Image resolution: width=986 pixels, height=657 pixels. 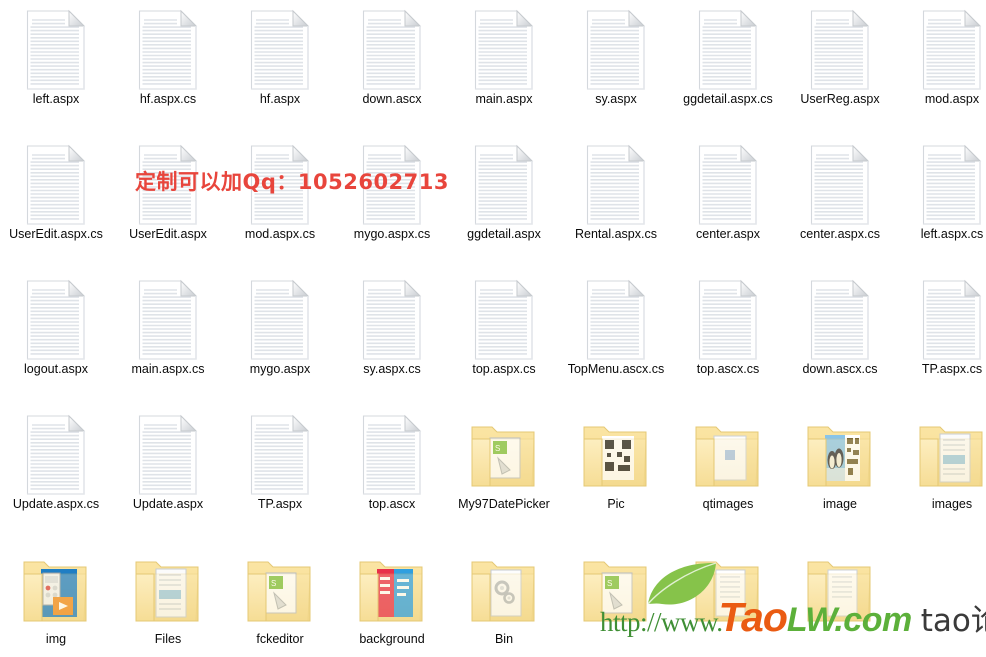 I want to click on file-item: main.aspx, so click(x=504, y=57).